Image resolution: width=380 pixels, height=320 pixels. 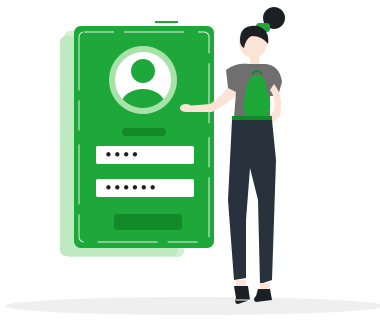 I want to click on password-field-1-text: ••••, so click(x=121, y=155).